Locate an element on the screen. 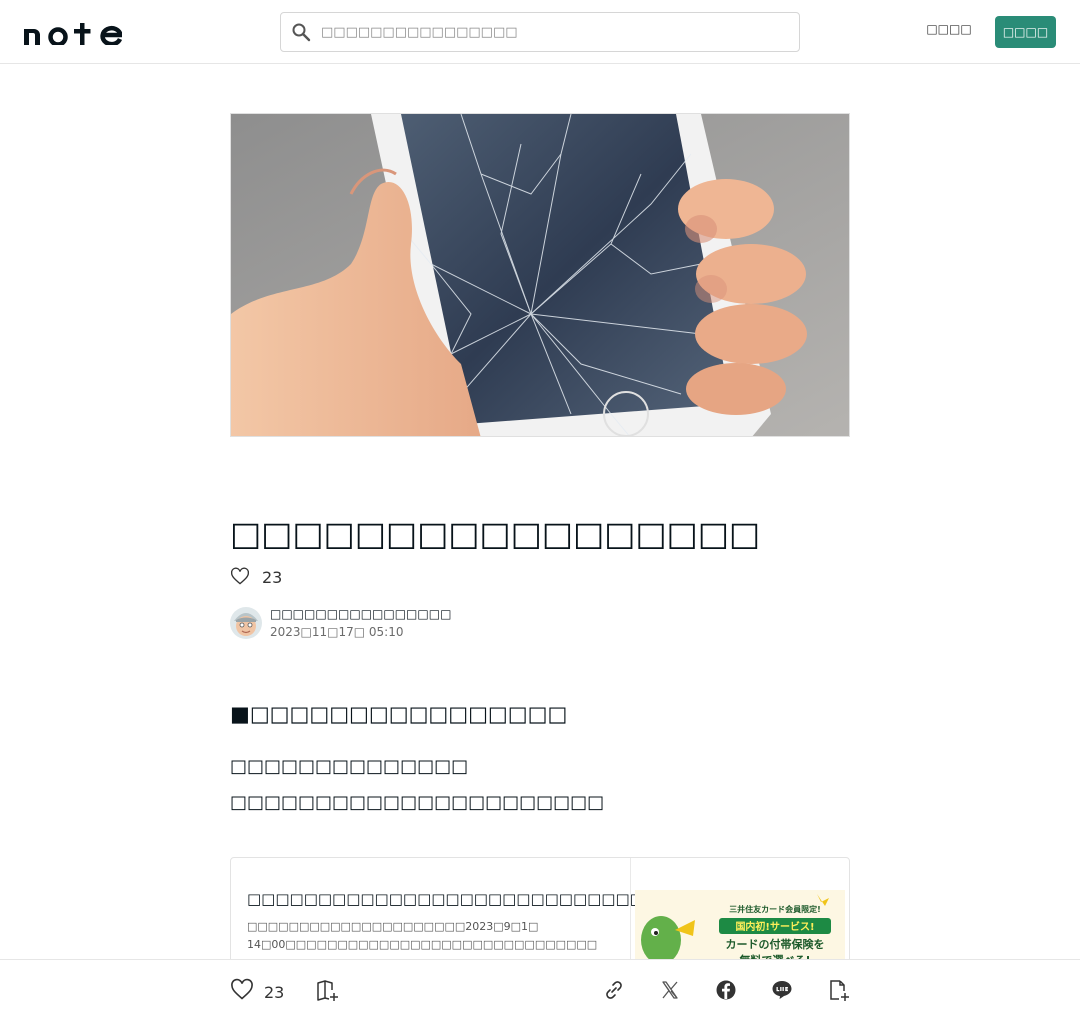  facebook-icon is located at coordinates (726, 992).